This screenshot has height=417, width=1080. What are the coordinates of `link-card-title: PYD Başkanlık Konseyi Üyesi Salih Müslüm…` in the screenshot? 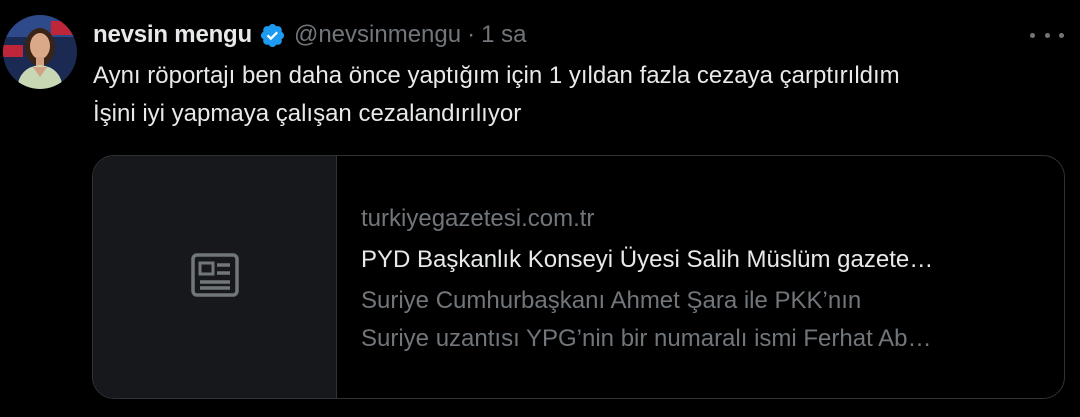 It's located at (647, 259).